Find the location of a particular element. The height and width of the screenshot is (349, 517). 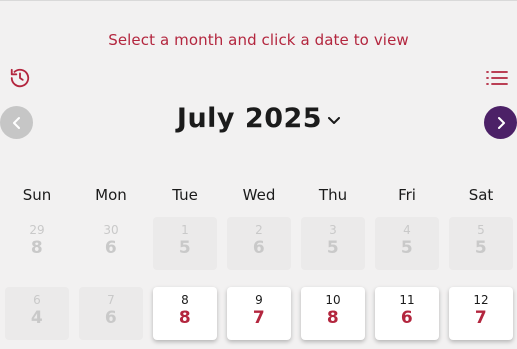

instruction-text: Select a month and click a date to view is located at coordinates (258, 40).